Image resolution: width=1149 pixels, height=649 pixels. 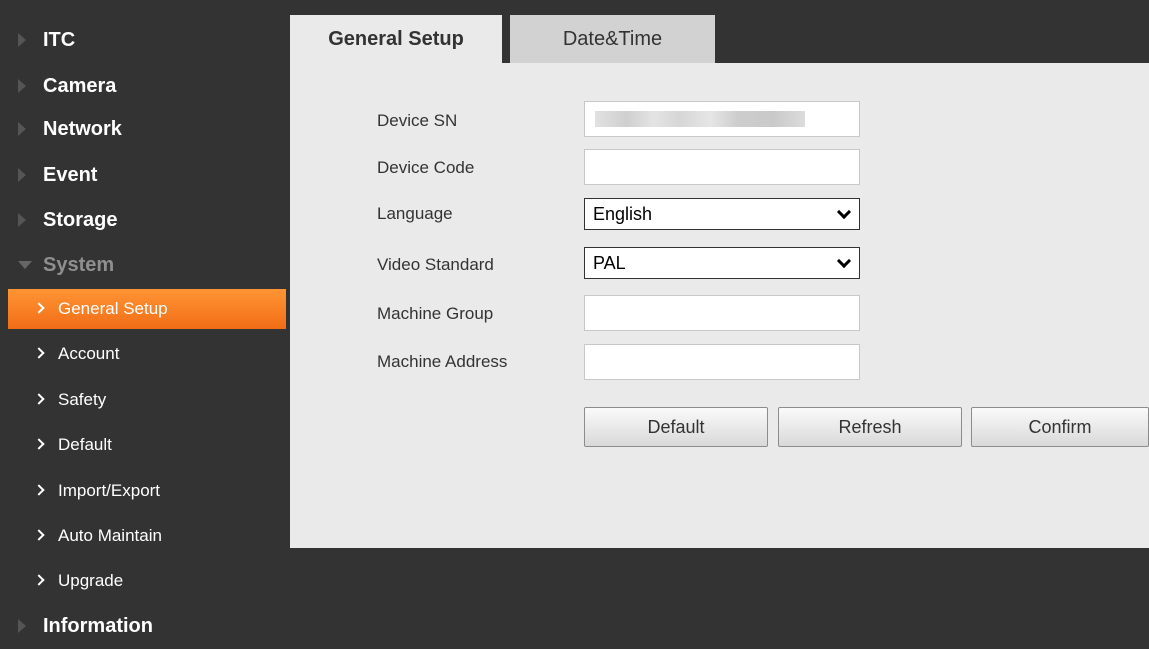 I want to click on sidebar-item-label: Account, so click(x=89, y=353).